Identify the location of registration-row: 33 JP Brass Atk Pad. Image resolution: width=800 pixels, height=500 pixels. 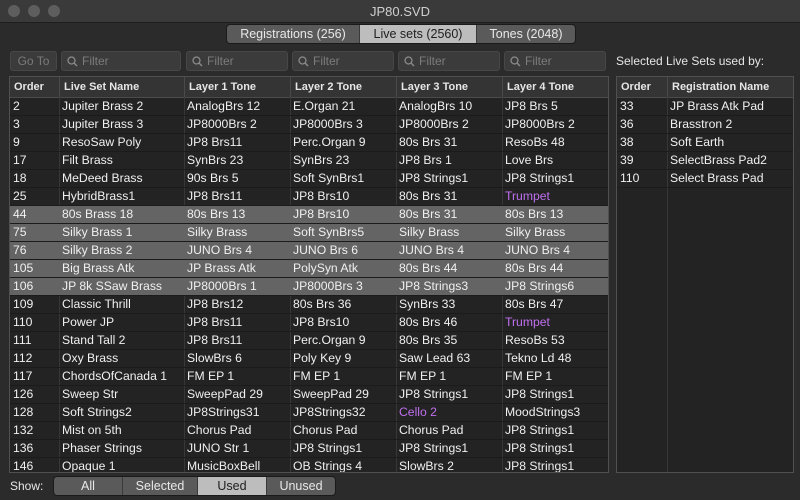
(705, 107).